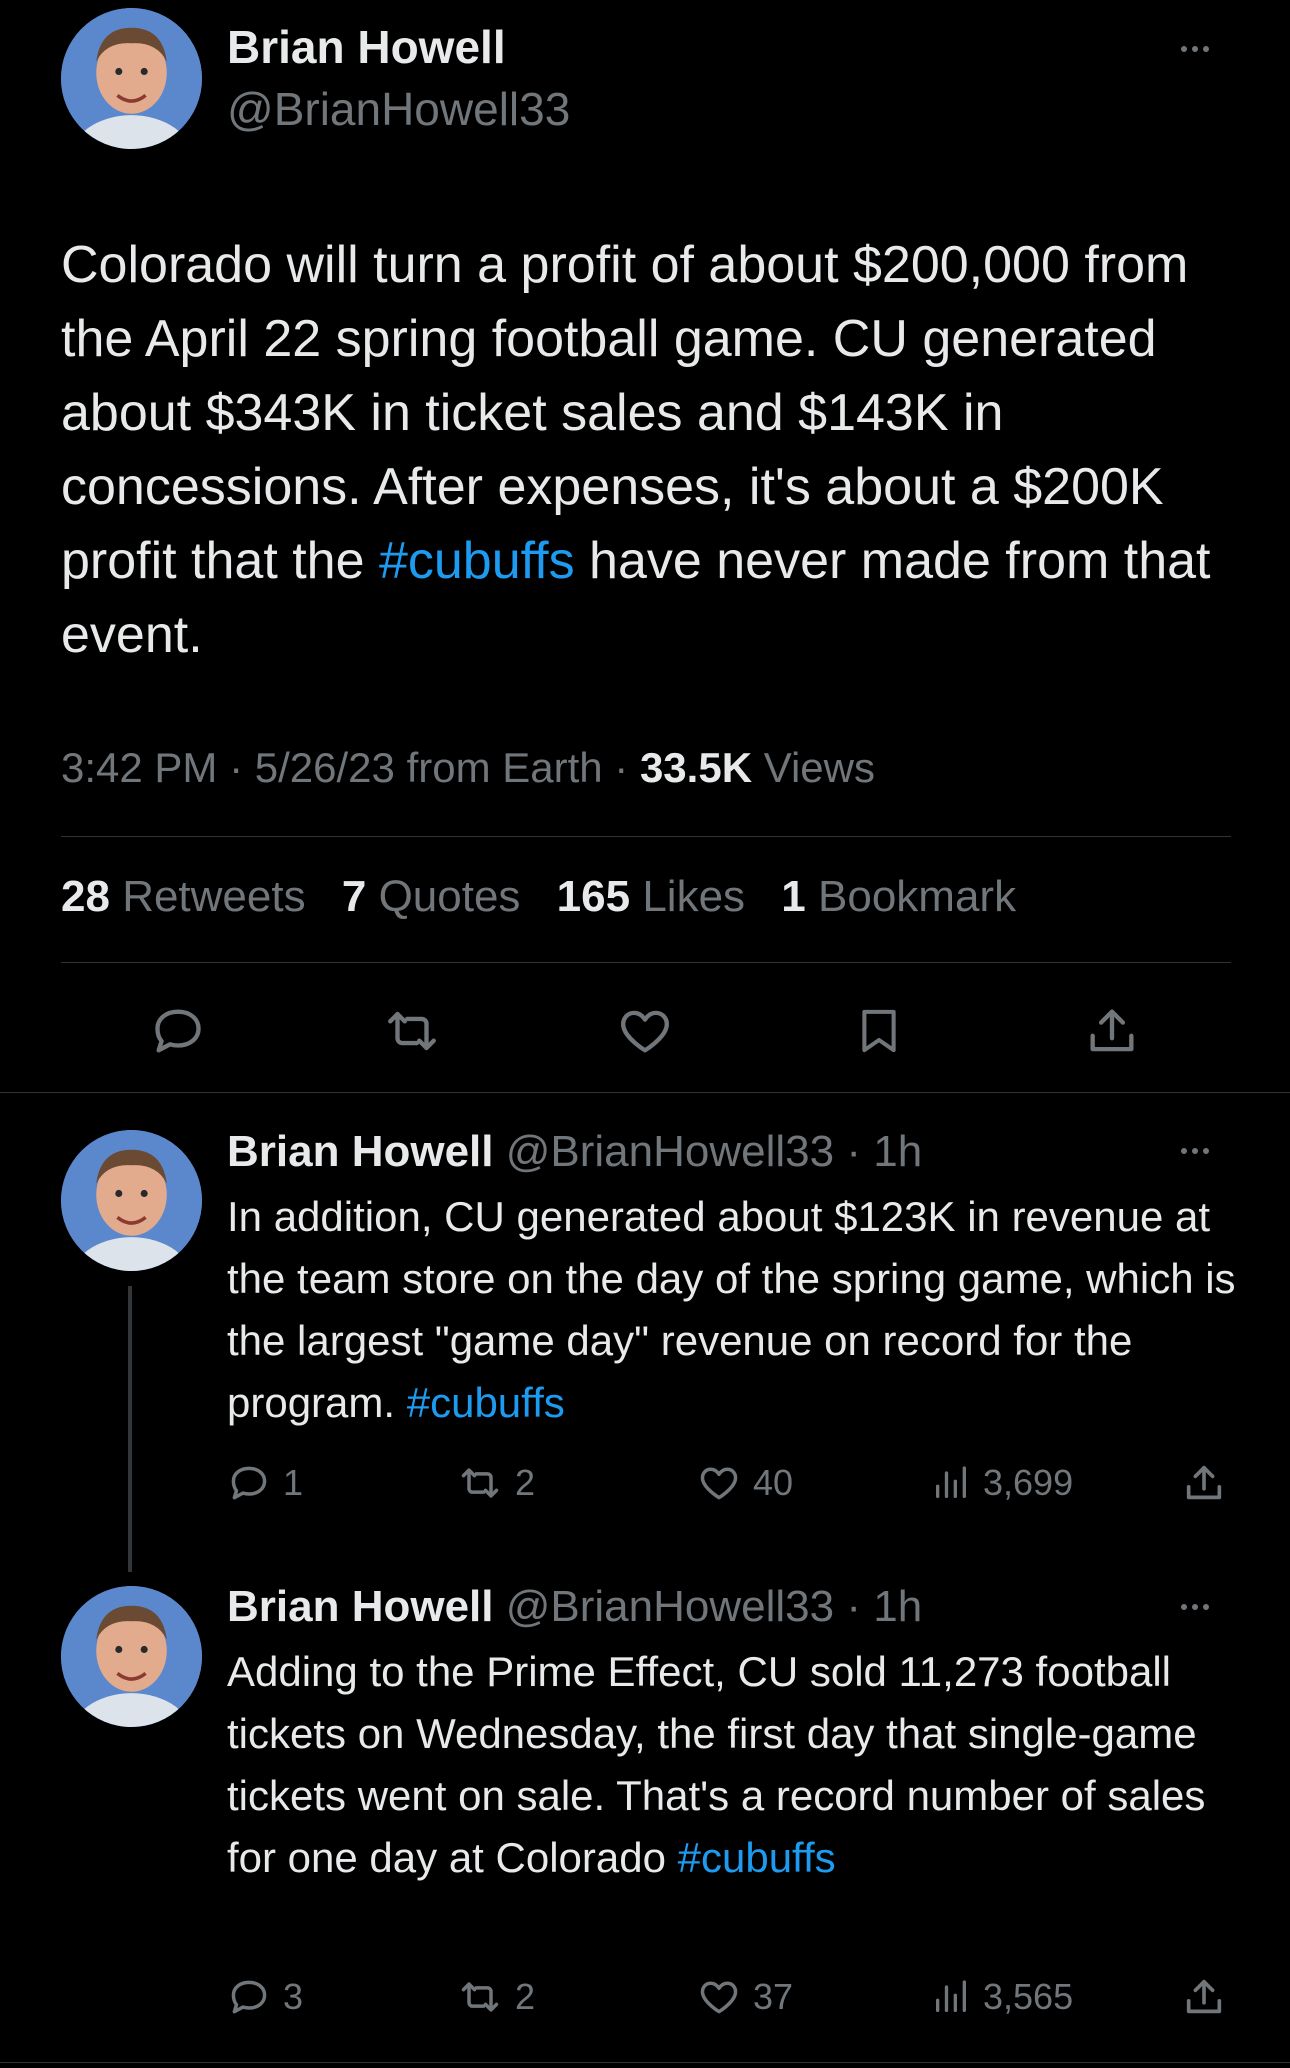  I want to click on reply-button: 3, so click(265, 1997).